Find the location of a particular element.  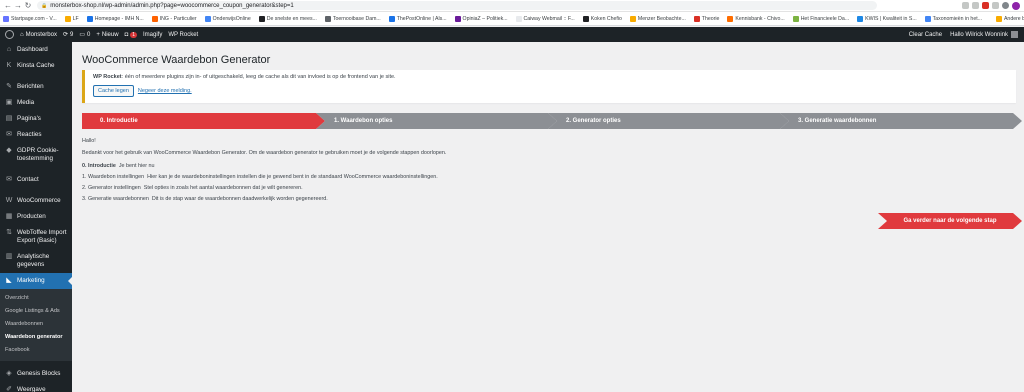

sidebar-item-berichten: ✎ Berichten is located at coordinates (36, 87).